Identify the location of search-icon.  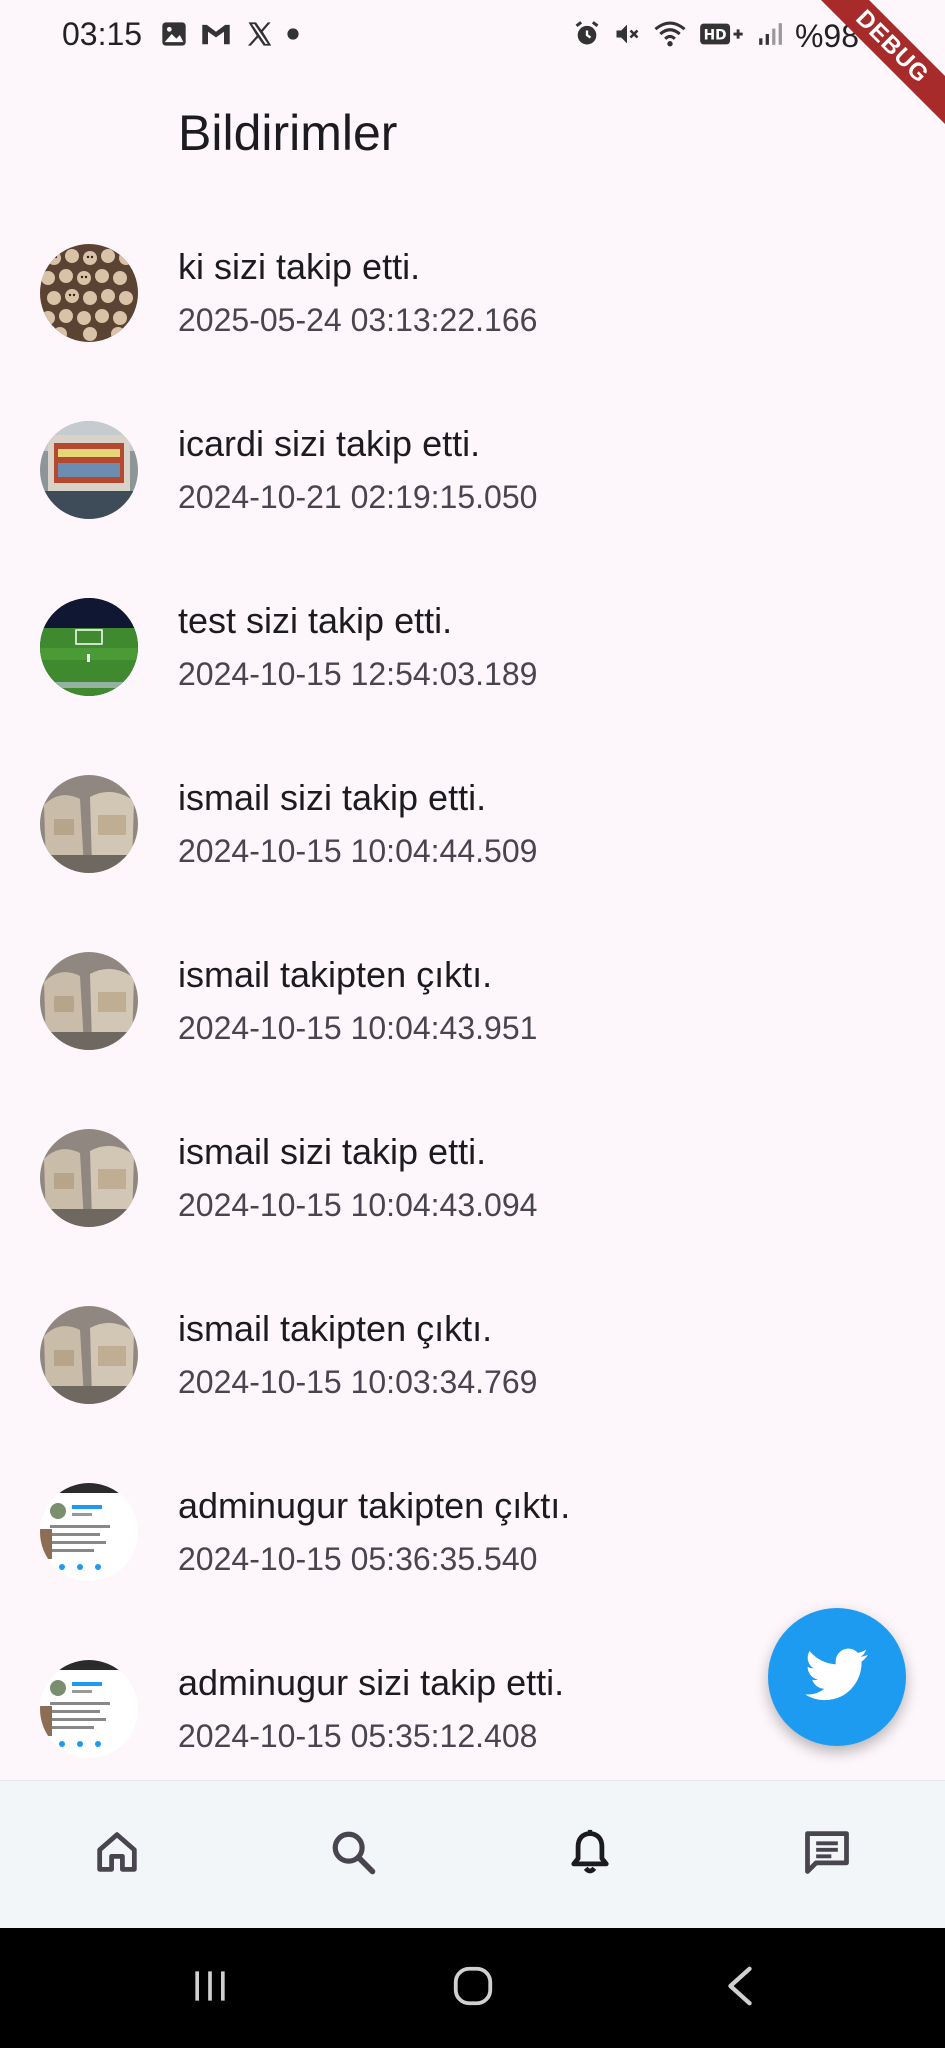
(353, 1854).